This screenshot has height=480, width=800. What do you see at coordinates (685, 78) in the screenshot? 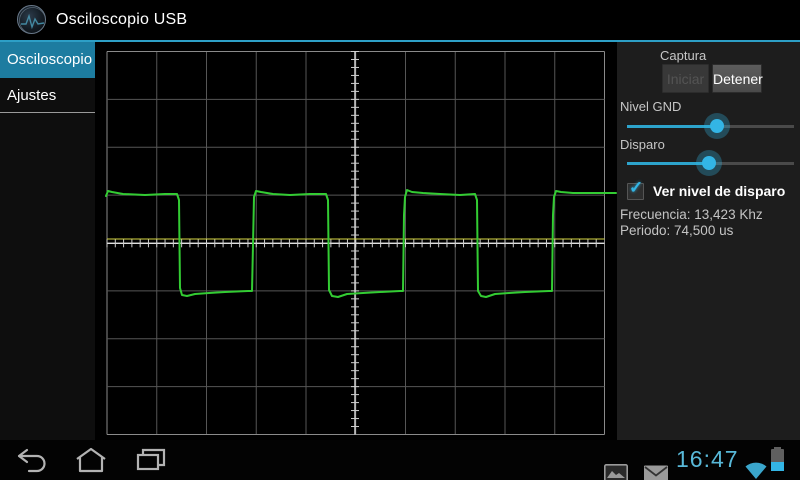
I see `iniciar-button: Iniciar` at bounding box center [685, 78].